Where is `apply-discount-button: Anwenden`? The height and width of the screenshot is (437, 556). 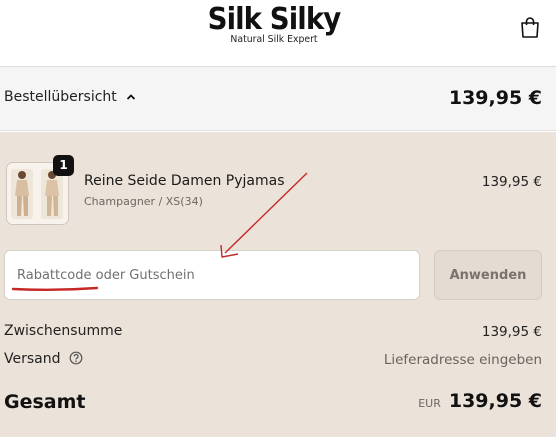 apply-discount-button: Anwenden is located at coordinates (488, 275).